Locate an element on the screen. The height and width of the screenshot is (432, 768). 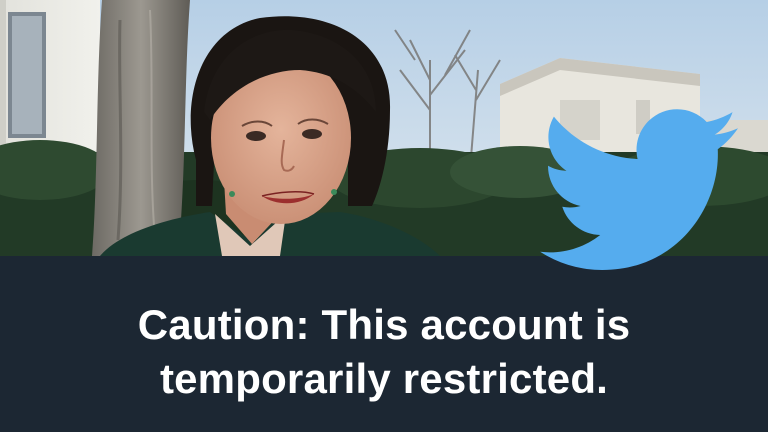
caution-line-1: Caution: This account is is located at coordinates (384, 324).